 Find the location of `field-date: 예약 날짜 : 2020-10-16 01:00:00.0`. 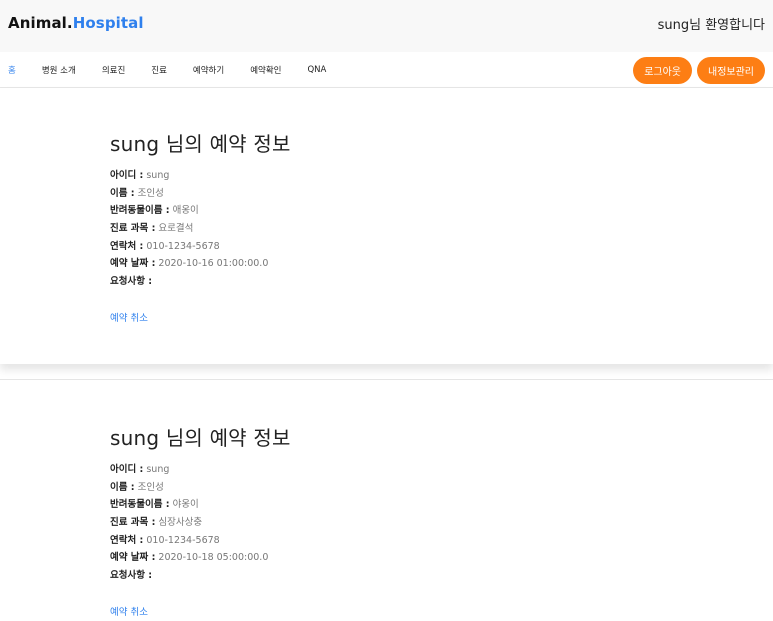

field-date: 예약 날짜 : 2020-10-16 01:00:00.0 is located at coordinates (200, 264).